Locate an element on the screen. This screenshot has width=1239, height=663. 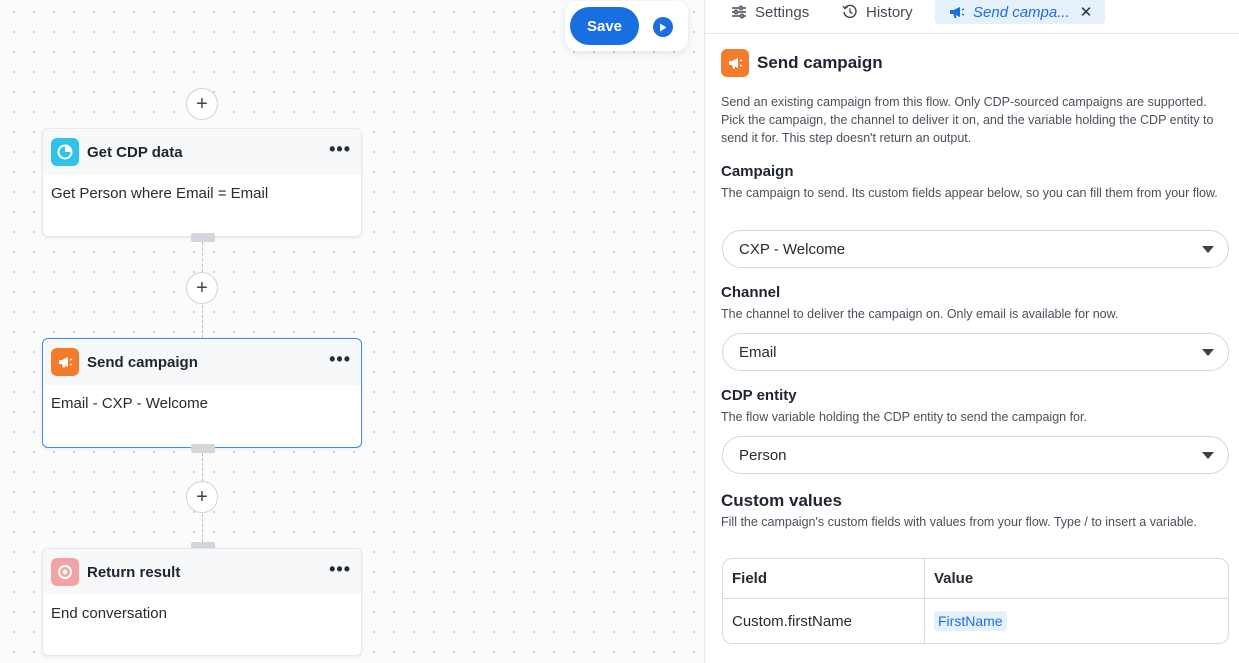
channel-label: Channel is located at coordinates (751, 292).